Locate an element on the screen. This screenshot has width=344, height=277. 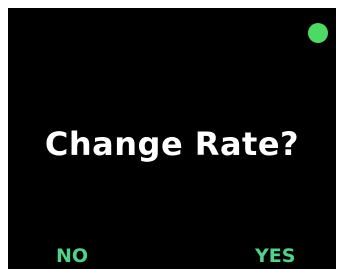
status-dot-icon is located at coordinates (318, 33).